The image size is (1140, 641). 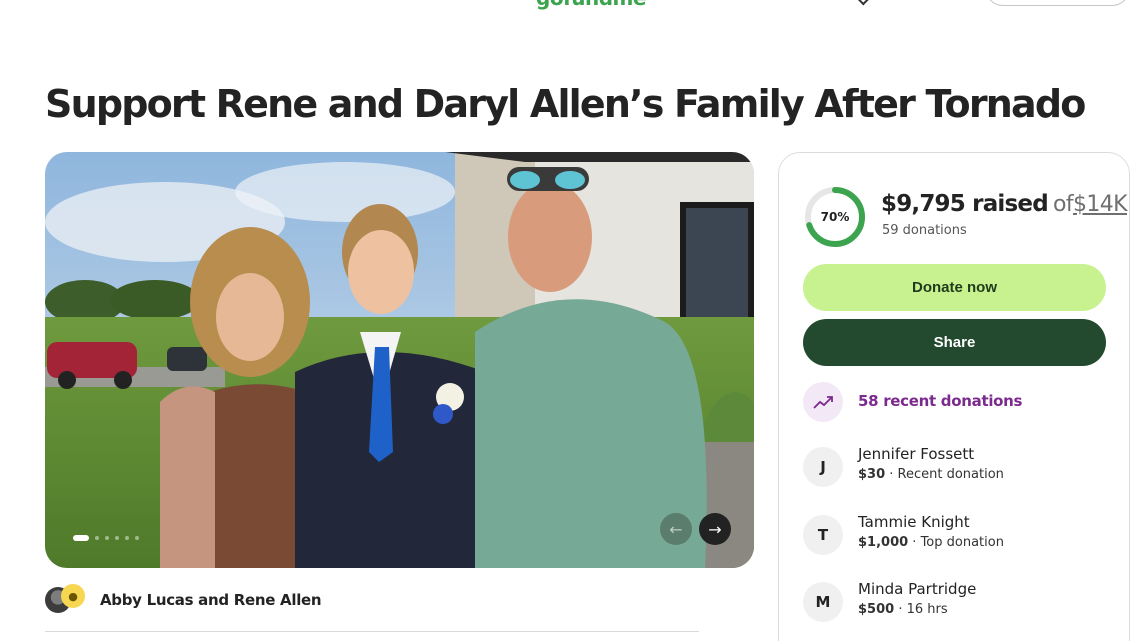 What do you see at coordinates (954, 287) in the screenshot?
I see `donate-now-button: Donate now` at bounding box center [954, 287].